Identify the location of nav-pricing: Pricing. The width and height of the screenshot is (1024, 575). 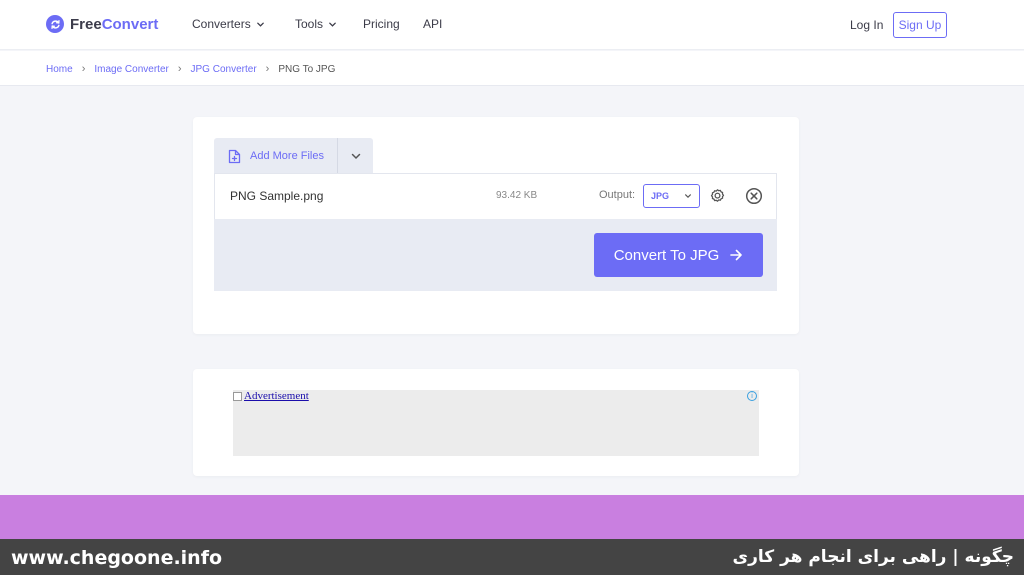
(381, 24).